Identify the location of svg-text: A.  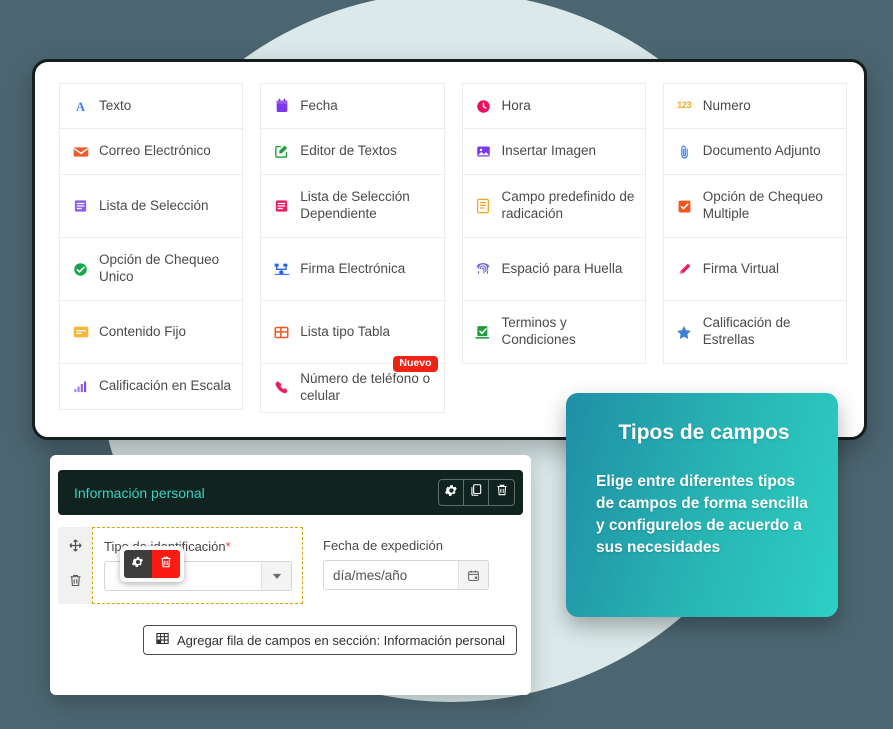
(80, 106).